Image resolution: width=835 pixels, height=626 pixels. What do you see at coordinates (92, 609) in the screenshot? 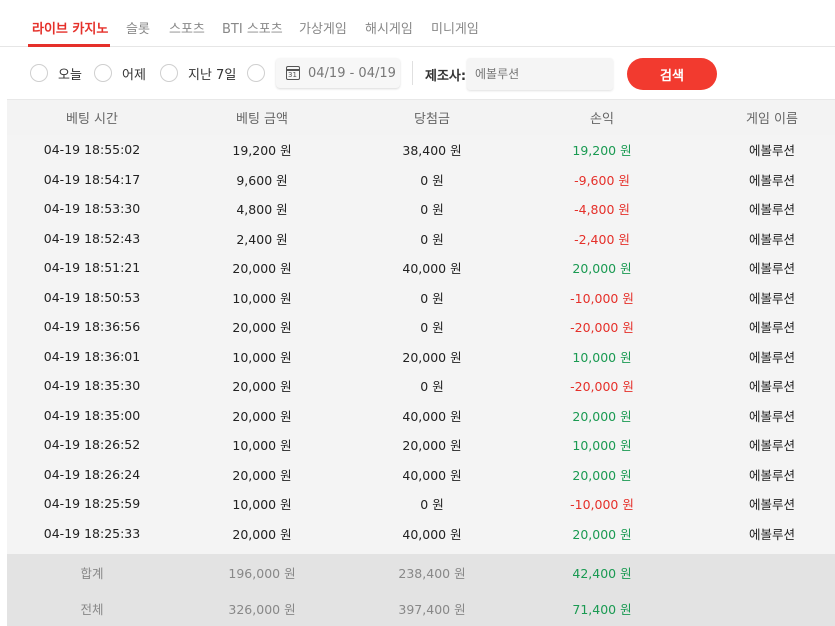
I see `total-label: 전체` at bounding box center [92, 609].